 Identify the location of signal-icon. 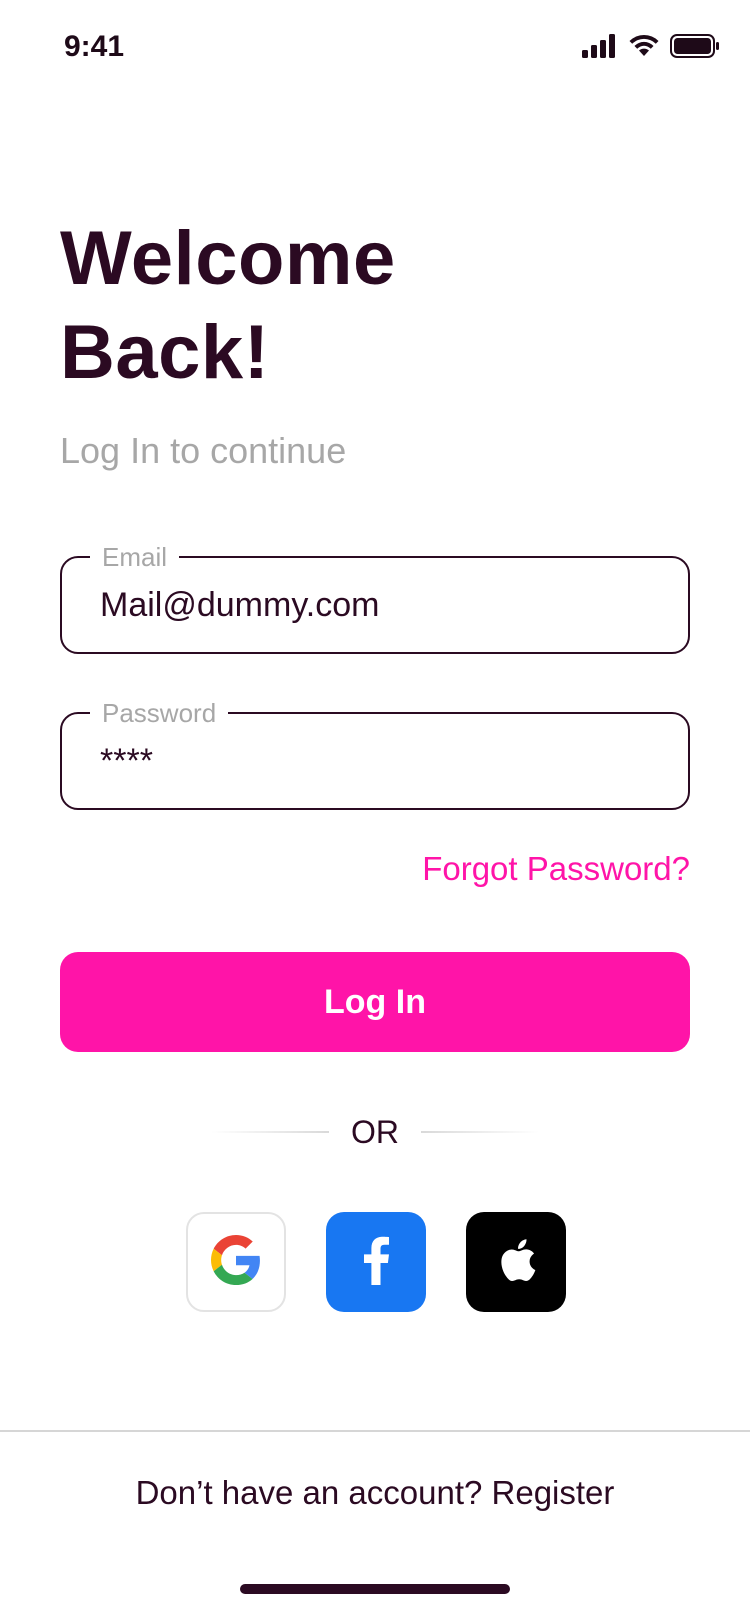
(600, 48).